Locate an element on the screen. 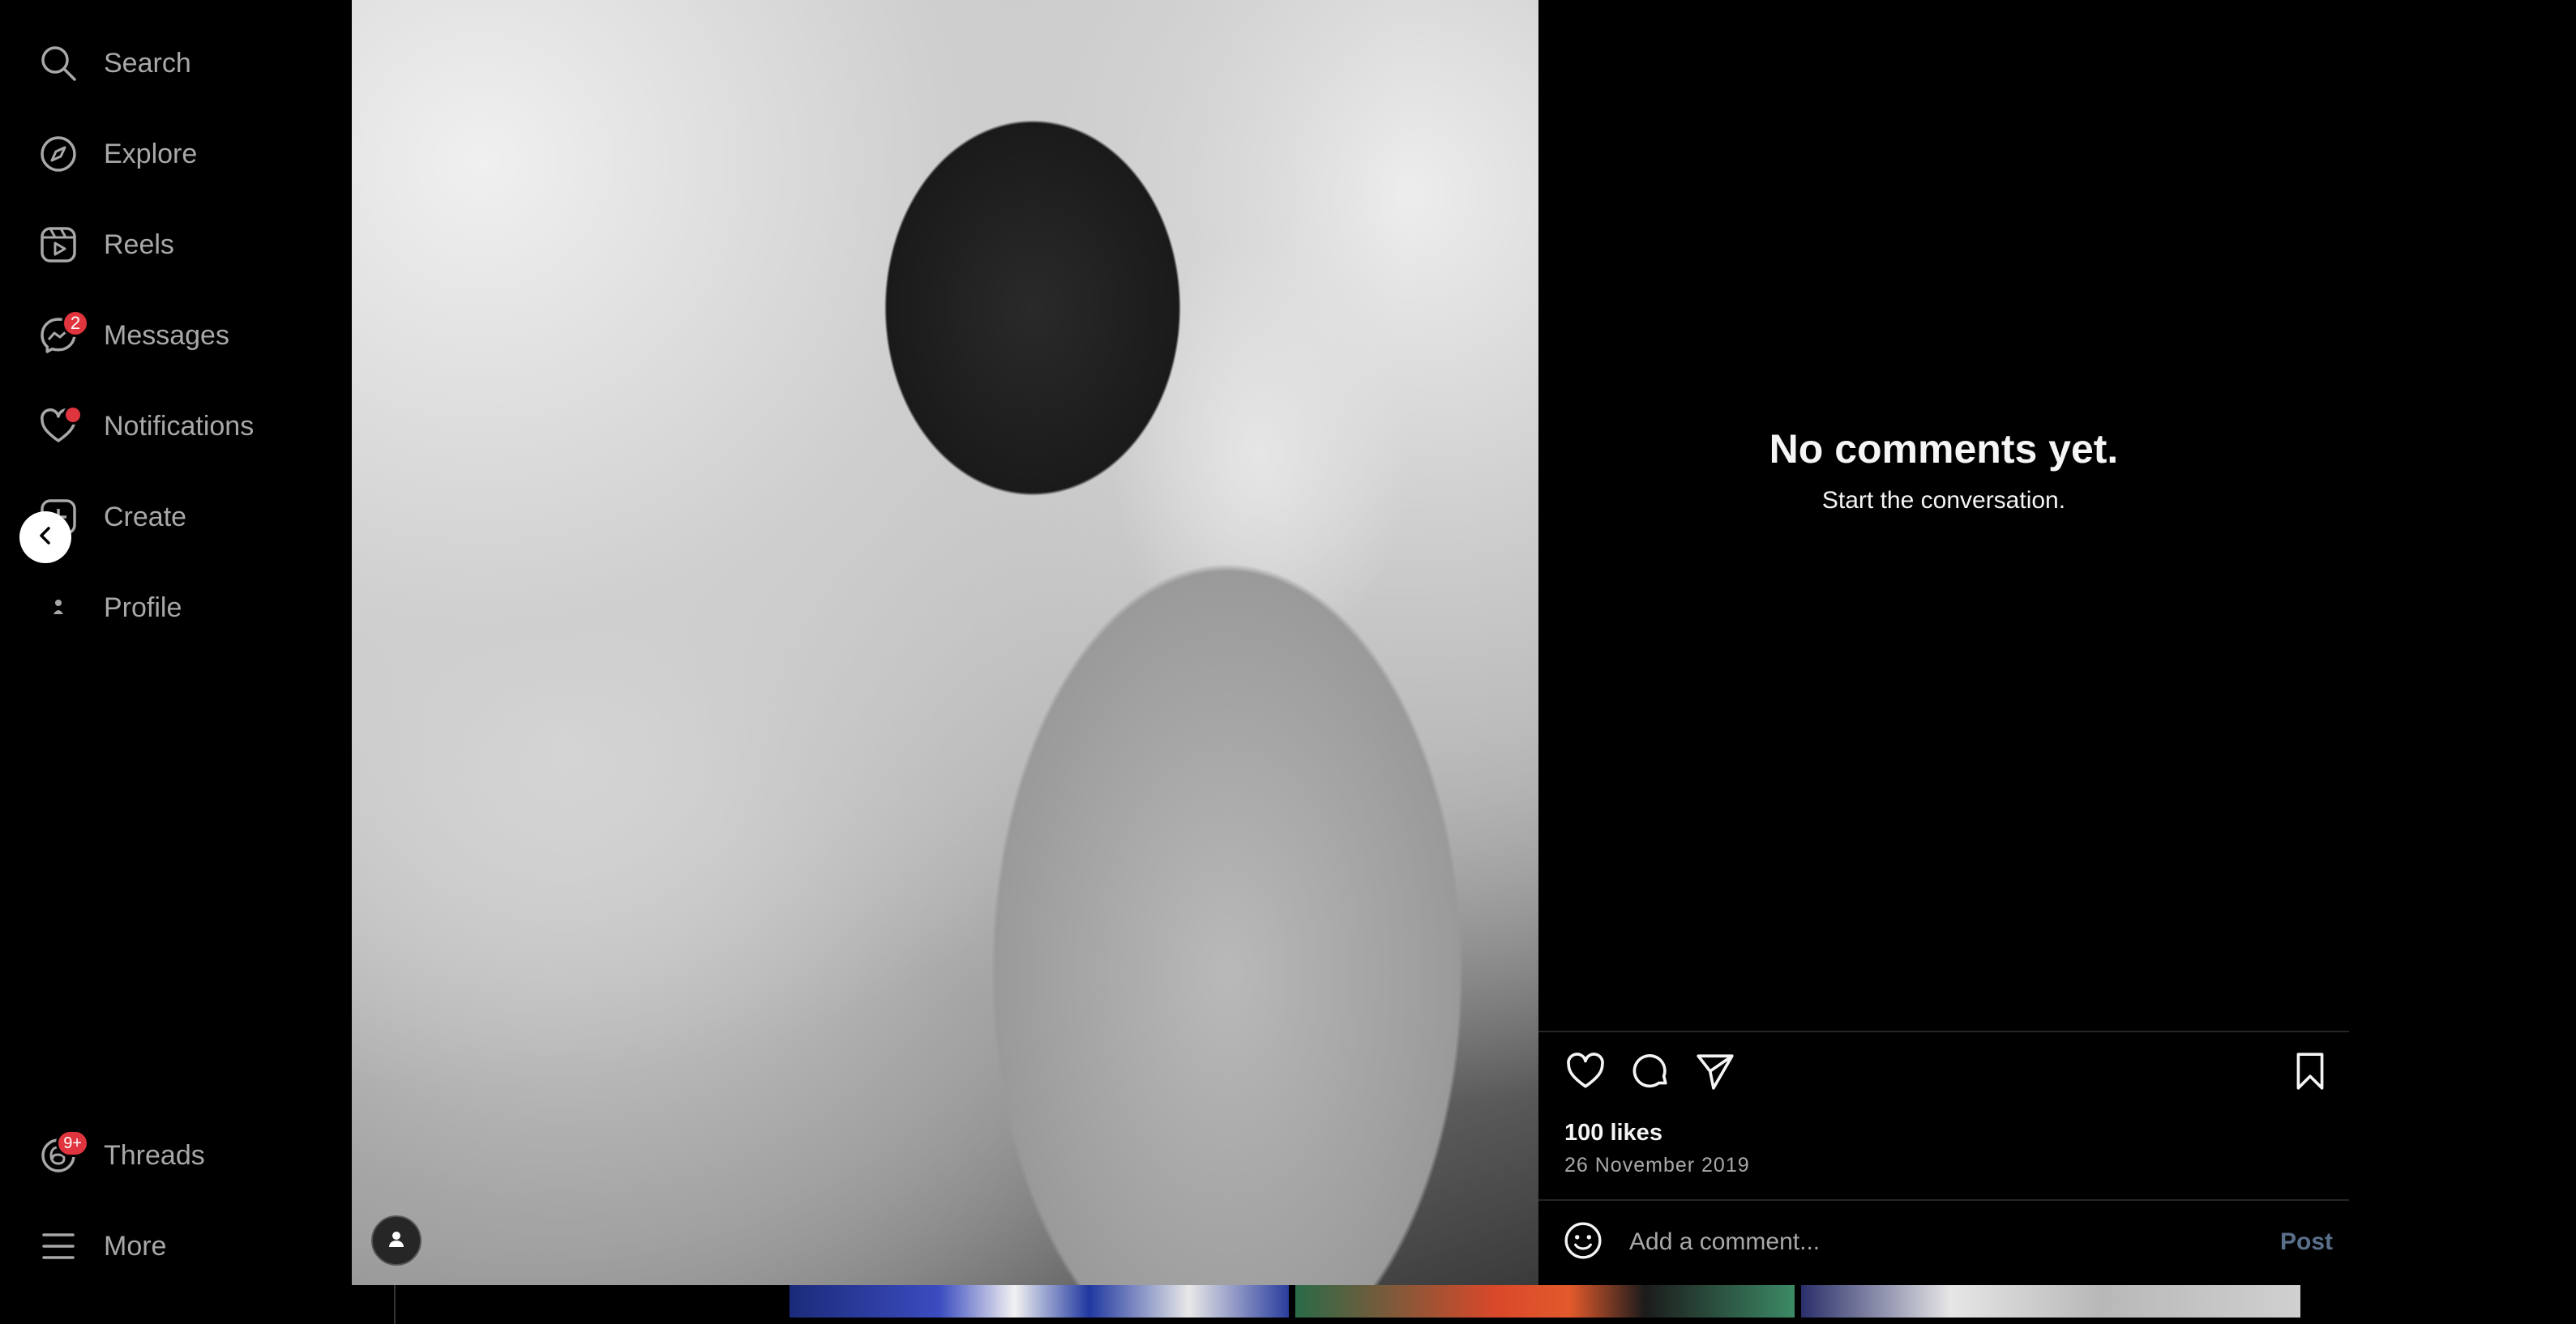 The width and height of the screenshot is (2576, 1324). menu-icon is located at coordinates (58, 1246).